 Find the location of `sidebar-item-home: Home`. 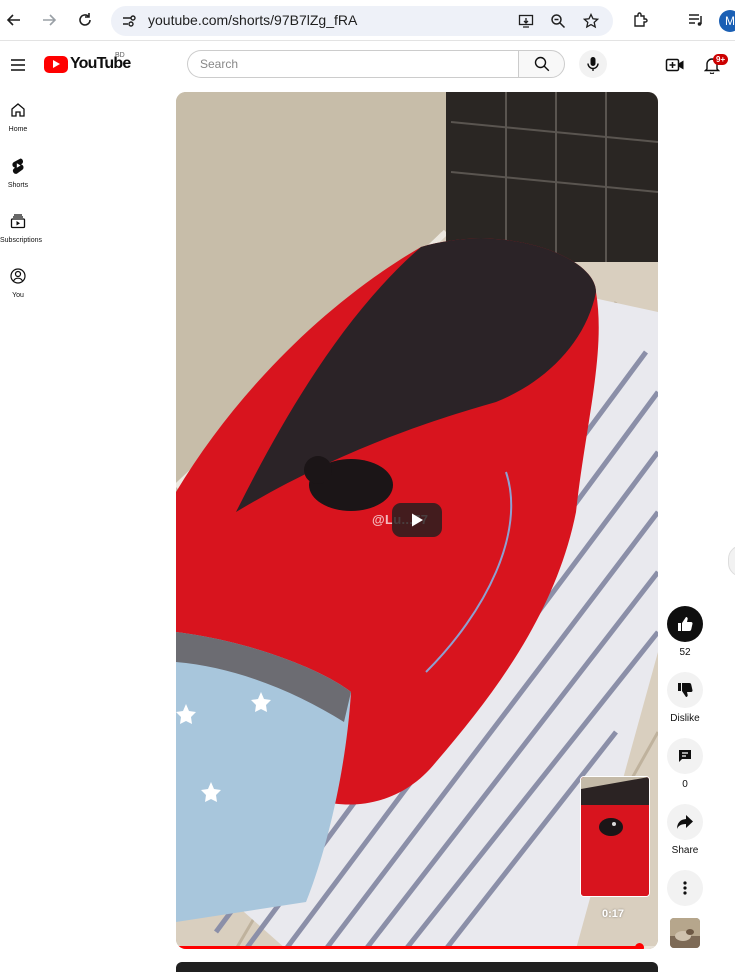

sidebar-item-home: Home is located at coordinates (18, 117).